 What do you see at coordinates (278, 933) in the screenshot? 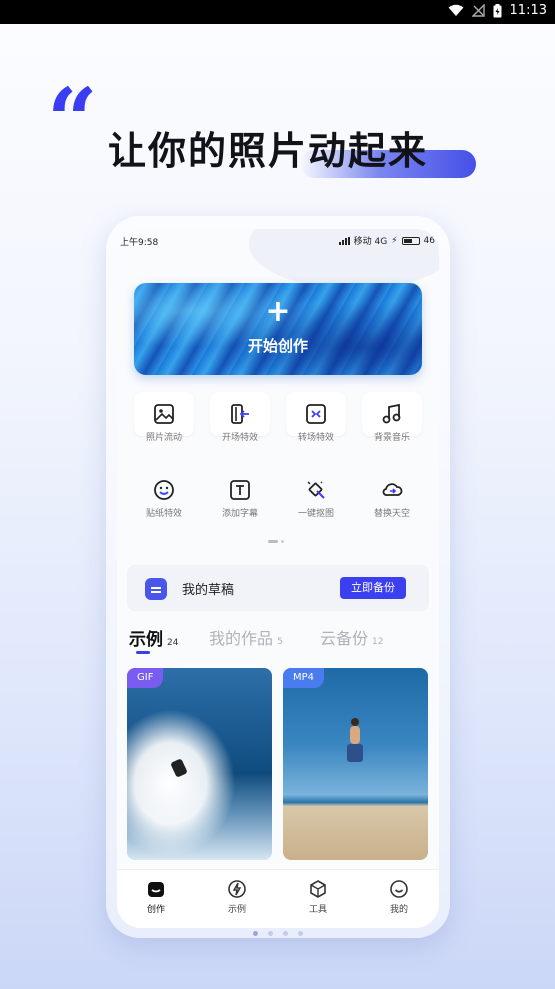
I see `promo-page-indicator` at bounding box center [278, 933].